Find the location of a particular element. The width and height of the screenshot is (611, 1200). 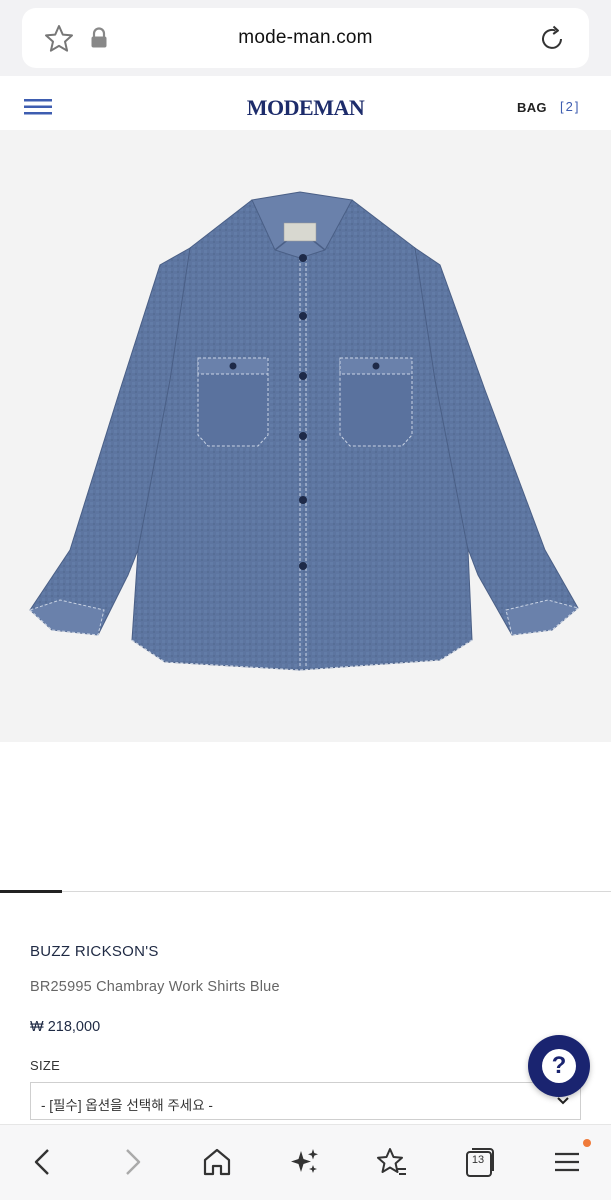

url-text: mode-man.com is located at coordinates (305, 38).